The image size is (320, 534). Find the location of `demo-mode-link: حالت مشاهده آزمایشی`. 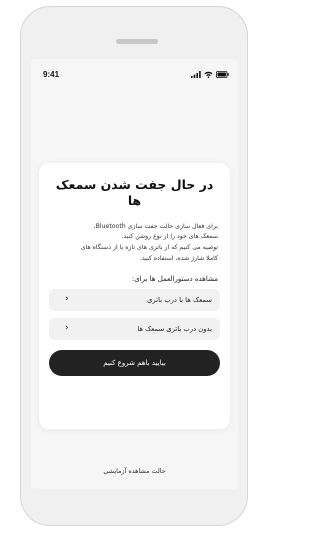

demo-mode-link: حالت مشاهده آزمایشی is located at coordinates (134, 471).